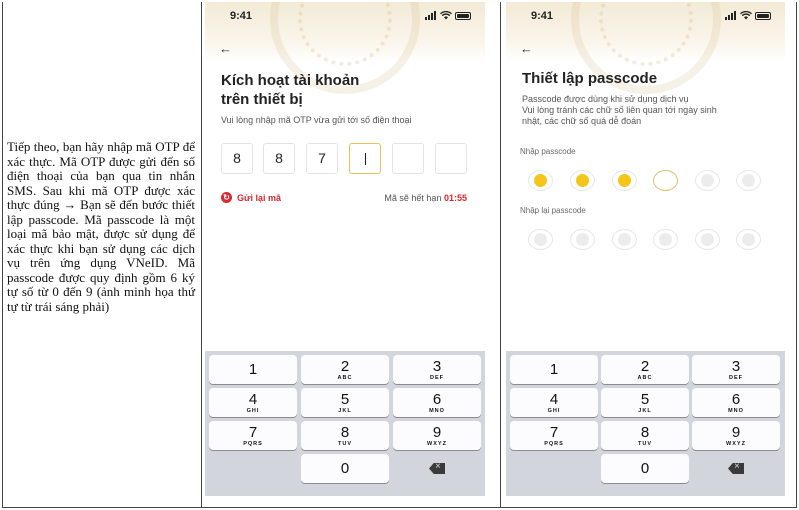 Image resolution: width=799 pixels, height=510 pixels. Describe the element at coordinates (226, 197) in the screenshot. I see `refresh-icon: ↻` at that location.